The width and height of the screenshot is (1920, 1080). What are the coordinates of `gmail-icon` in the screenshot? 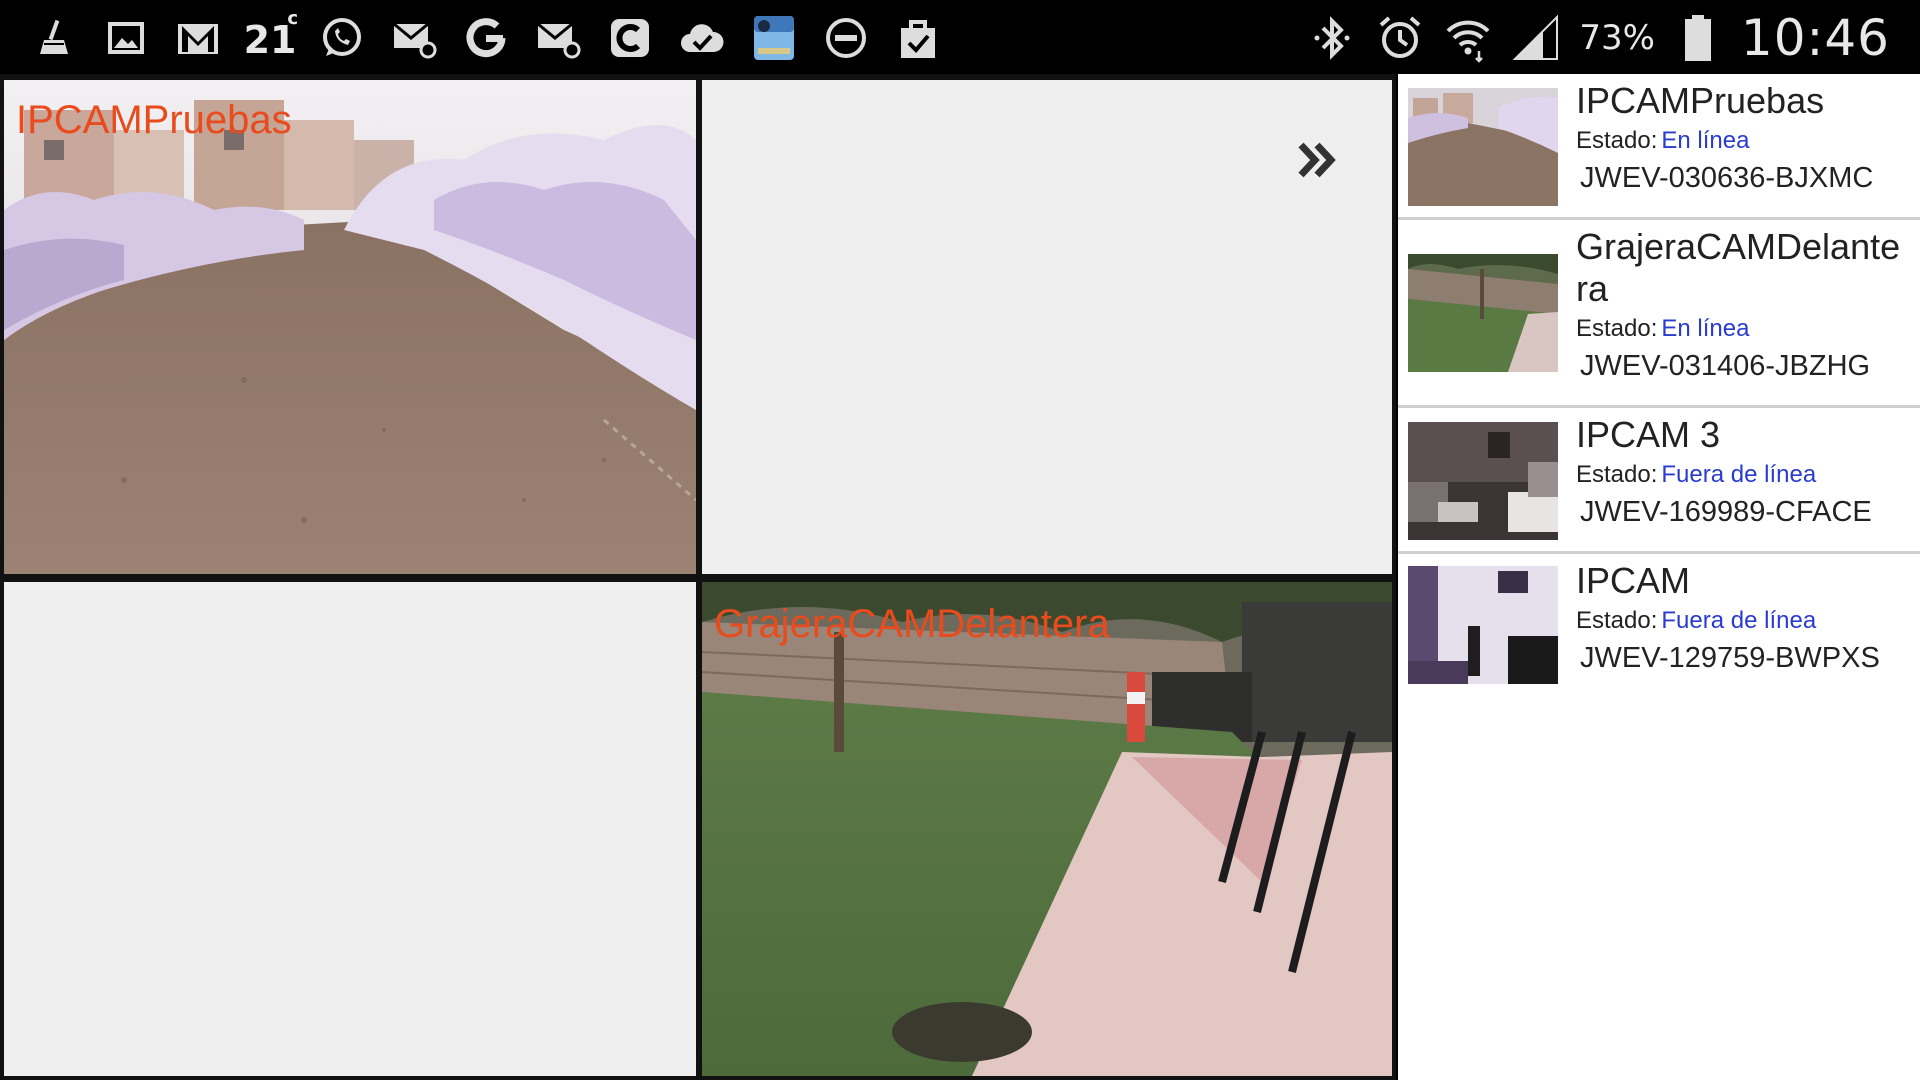 It's located at (198, 38).